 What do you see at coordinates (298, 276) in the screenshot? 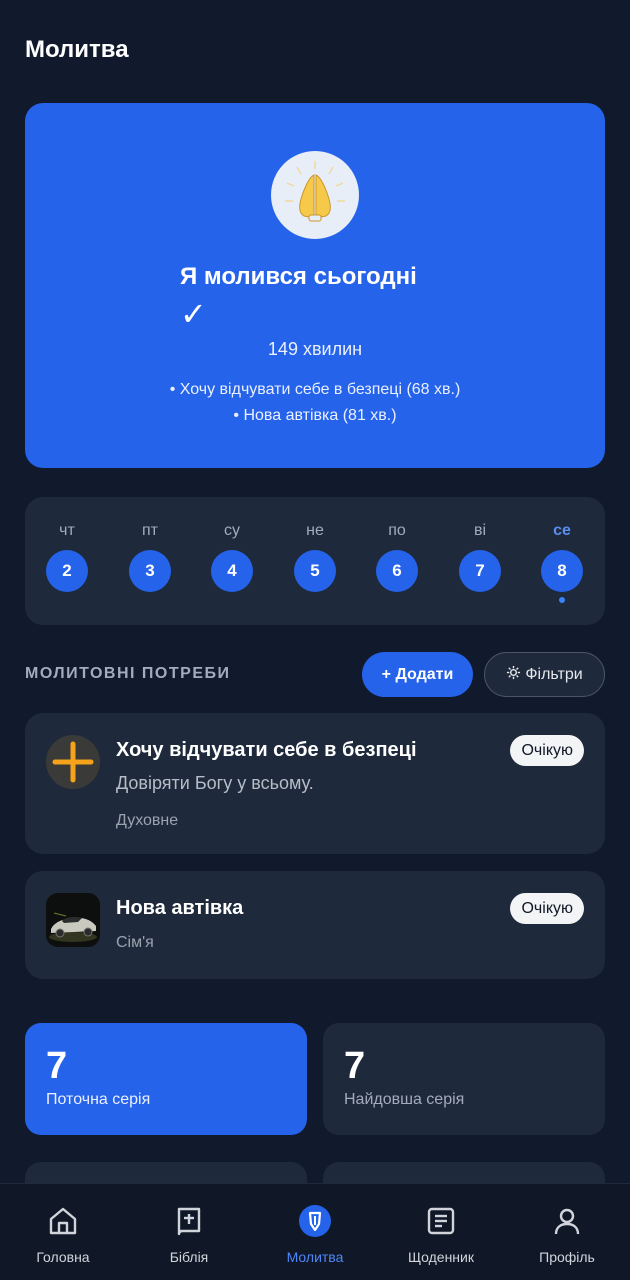
I see `hero-title: Я молився сьогодні` at bounding box center [298, 276].